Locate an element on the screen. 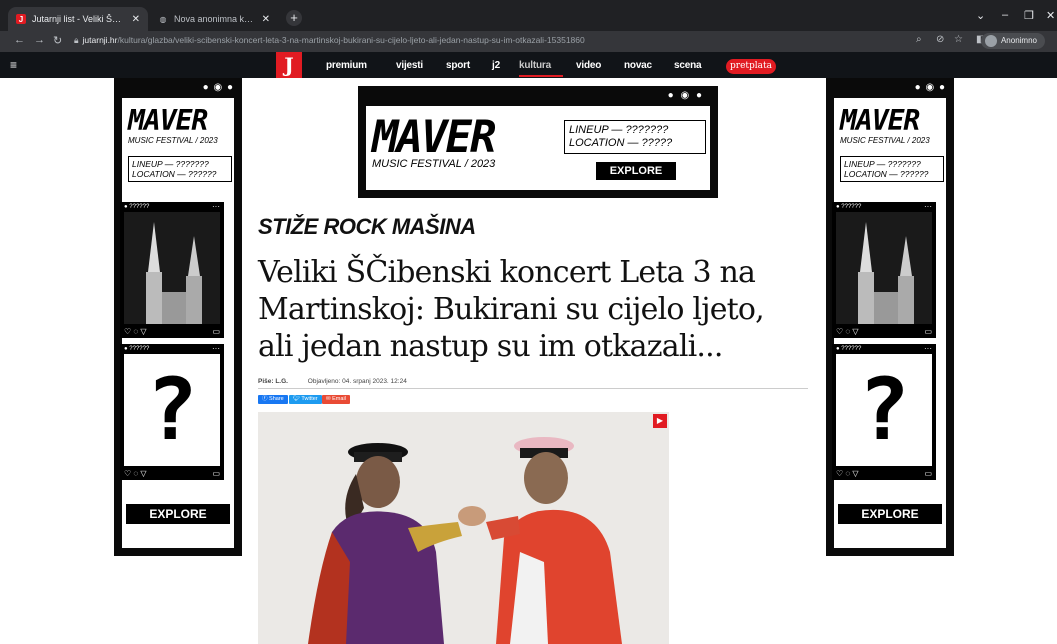 This screenshot has width=1057, height=644. tab-active: J Jutarnji list - Veliki ŠČibenski ko ✕ is located at coordinates (78, 19).